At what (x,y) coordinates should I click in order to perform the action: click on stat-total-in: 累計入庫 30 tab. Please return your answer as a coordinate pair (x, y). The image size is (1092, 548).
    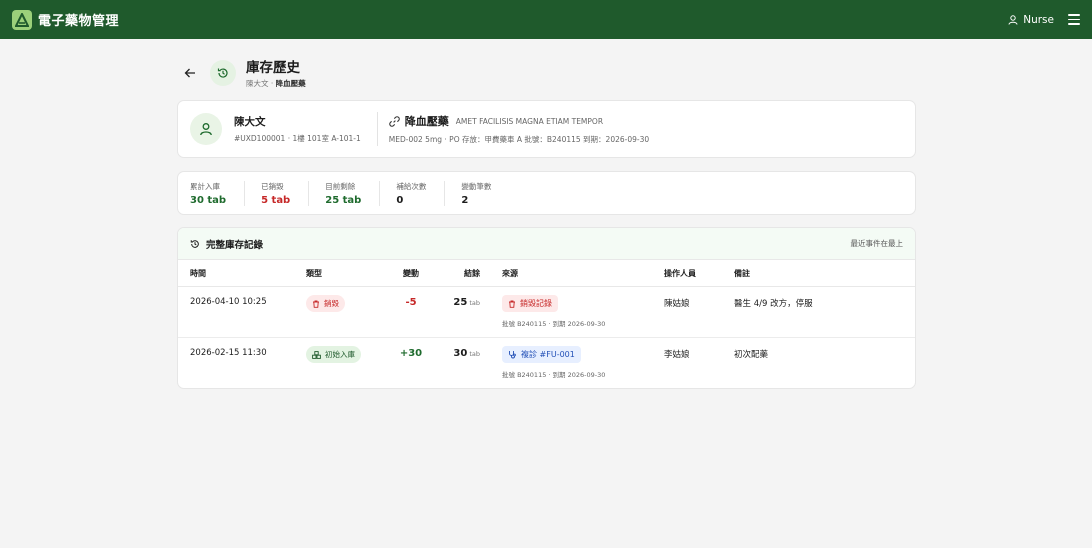
    Looking at the image, I should click on (218, 193).